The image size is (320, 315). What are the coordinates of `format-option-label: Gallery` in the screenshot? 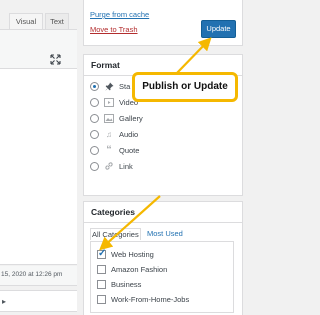 It's located at (131, 118).